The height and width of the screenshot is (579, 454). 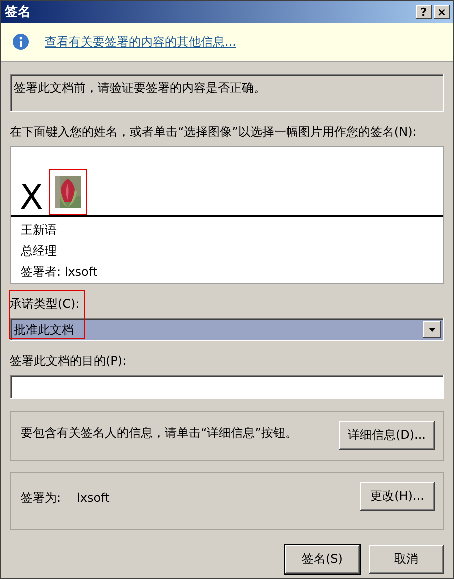 I want to click on info-icon, so click(x=21, y=42).